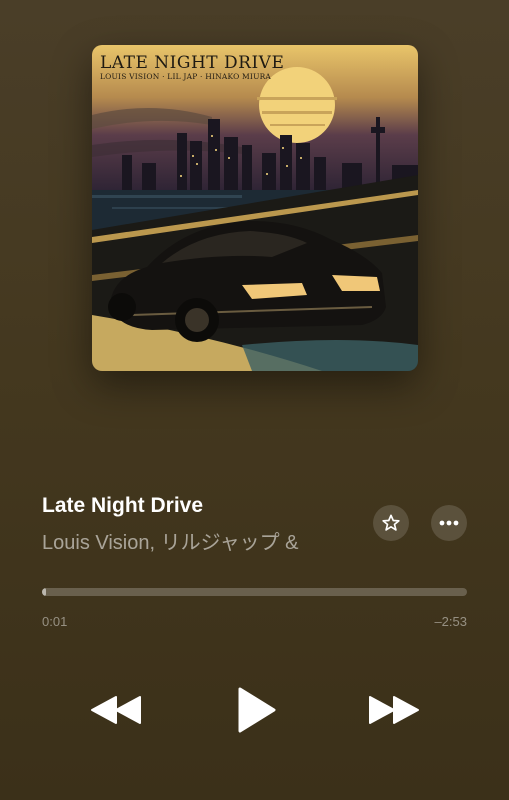 This screenshot has width=509, height=800. What do you see at coordinates (122, 506) in the screenshot?
I see `track-title: Late Night Drive` at bounding box center [122, 506].